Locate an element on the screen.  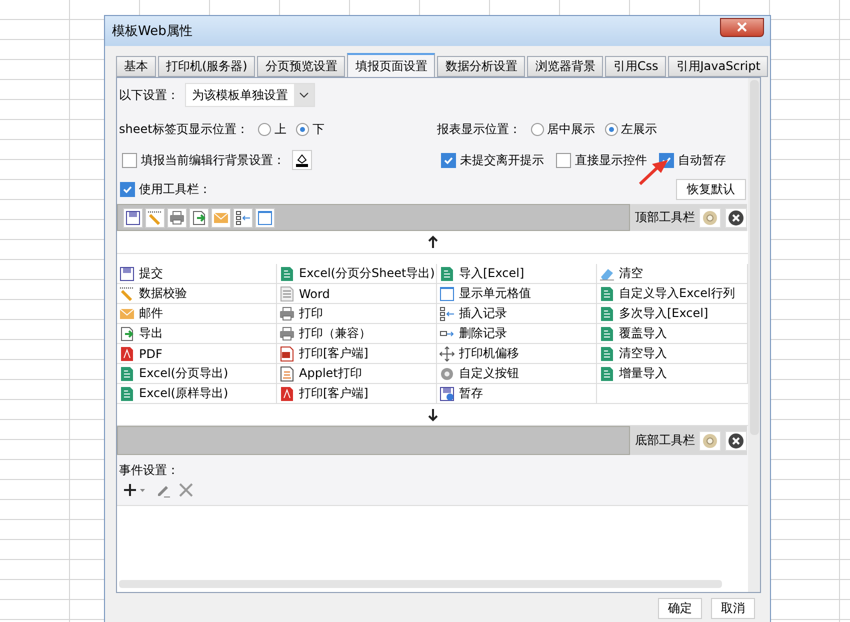
horizontal-scrollbar is located at coordinates (420, 584).